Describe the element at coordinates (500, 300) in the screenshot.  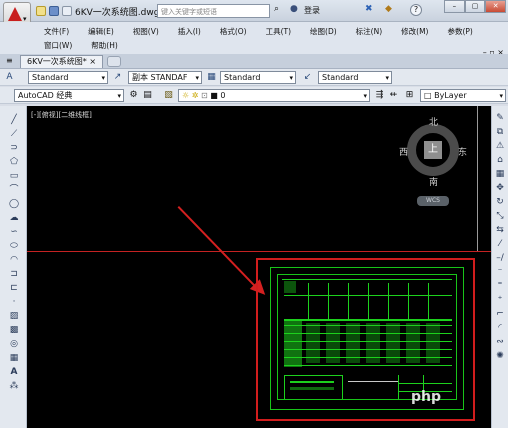
I see `join-tool-icon: ⁺` at that location.